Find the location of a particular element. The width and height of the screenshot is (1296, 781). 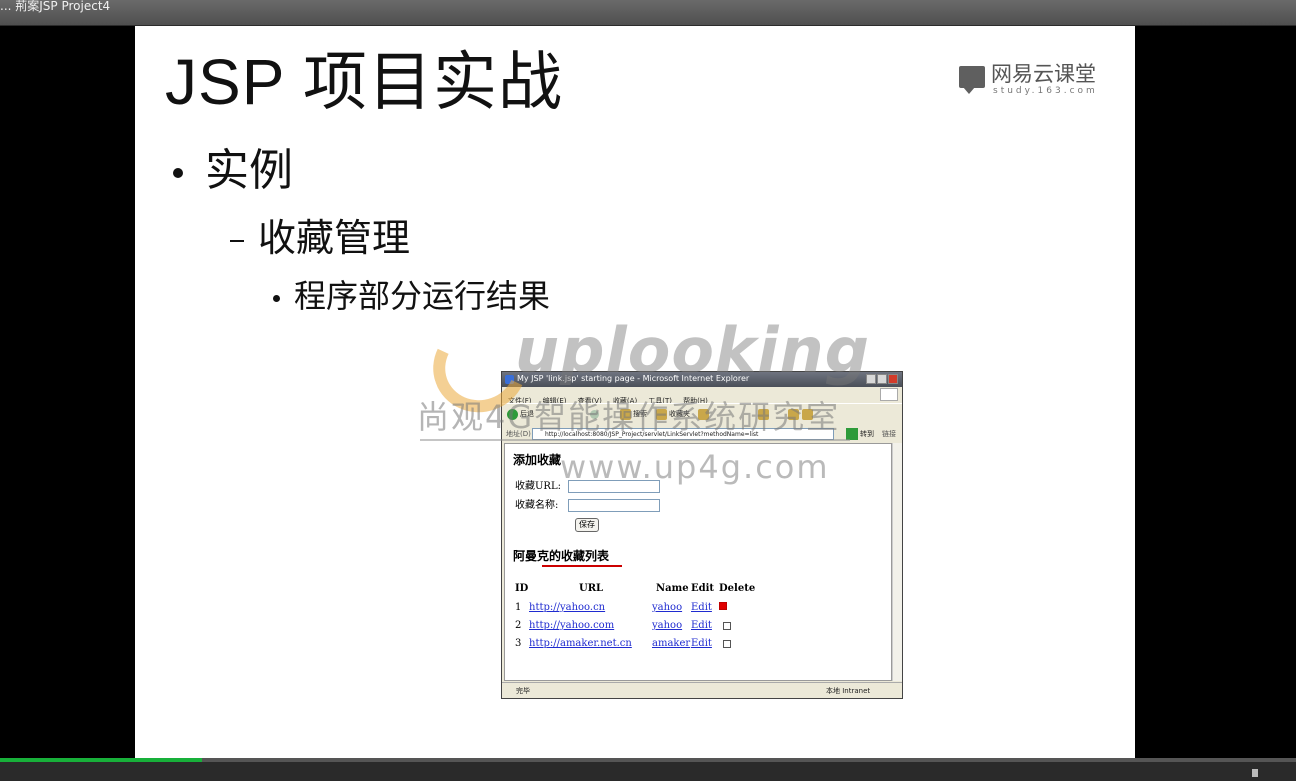

watermark-cn: 尚观4G智能操作系统研究室 is located at coordinates (629, 417).